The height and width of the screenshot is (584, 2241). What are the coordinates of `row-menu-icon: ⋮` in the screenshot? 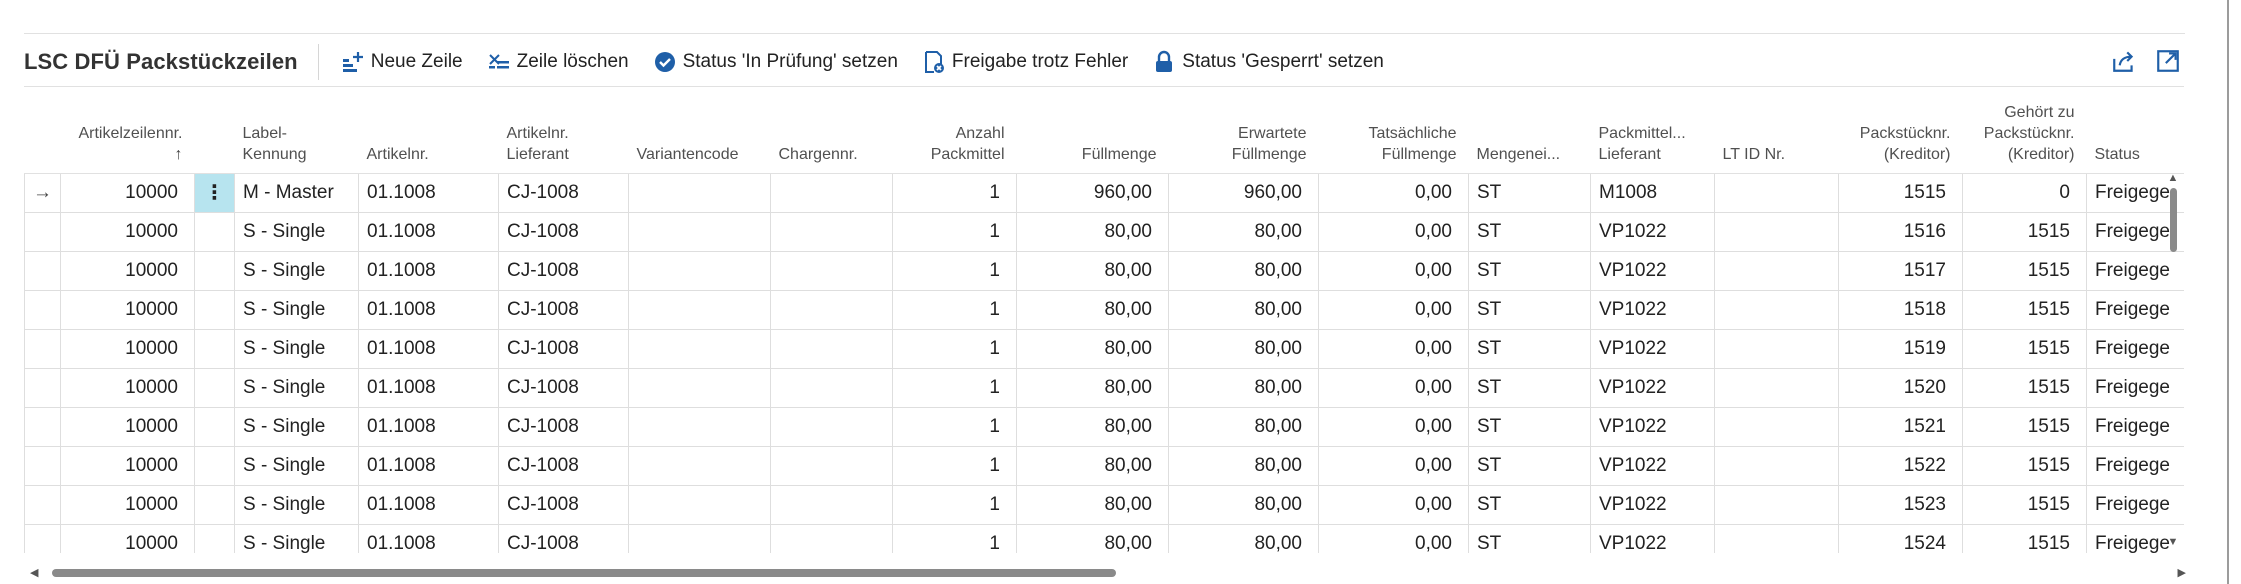 It's located at (214, 193).